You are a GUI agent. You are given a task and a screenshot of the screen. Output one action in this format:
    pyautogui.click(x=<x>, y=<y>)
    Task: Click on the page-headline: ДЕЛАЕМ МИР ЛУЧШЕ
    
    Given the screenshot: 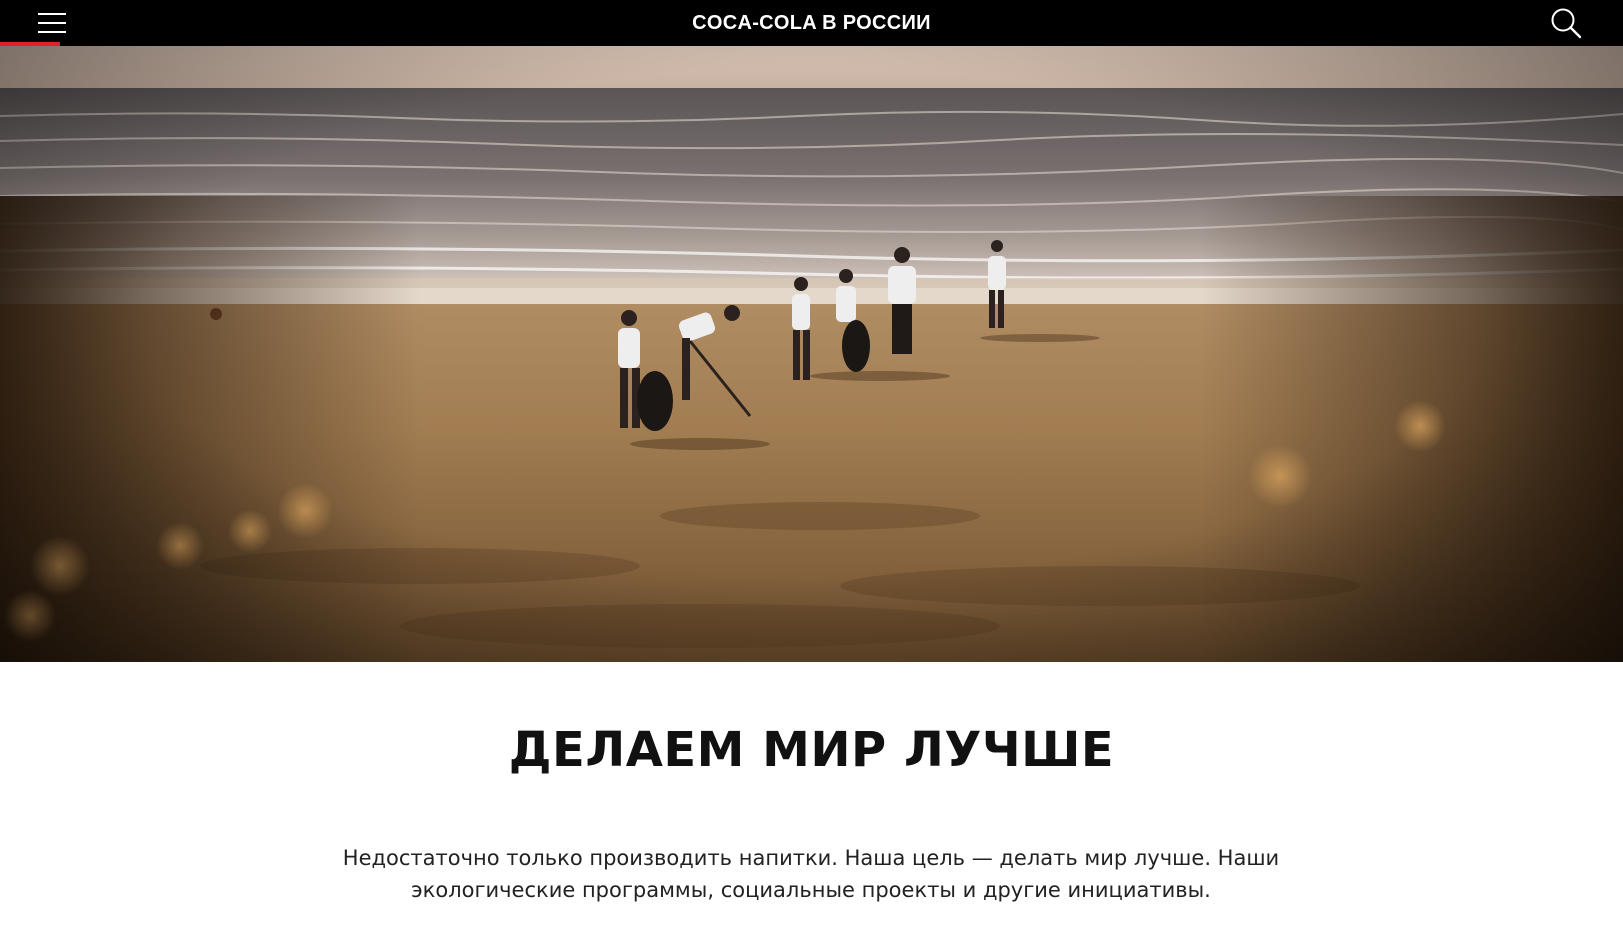 What is the action you would take?
    pyautogui.click(x=811, y=750)
    